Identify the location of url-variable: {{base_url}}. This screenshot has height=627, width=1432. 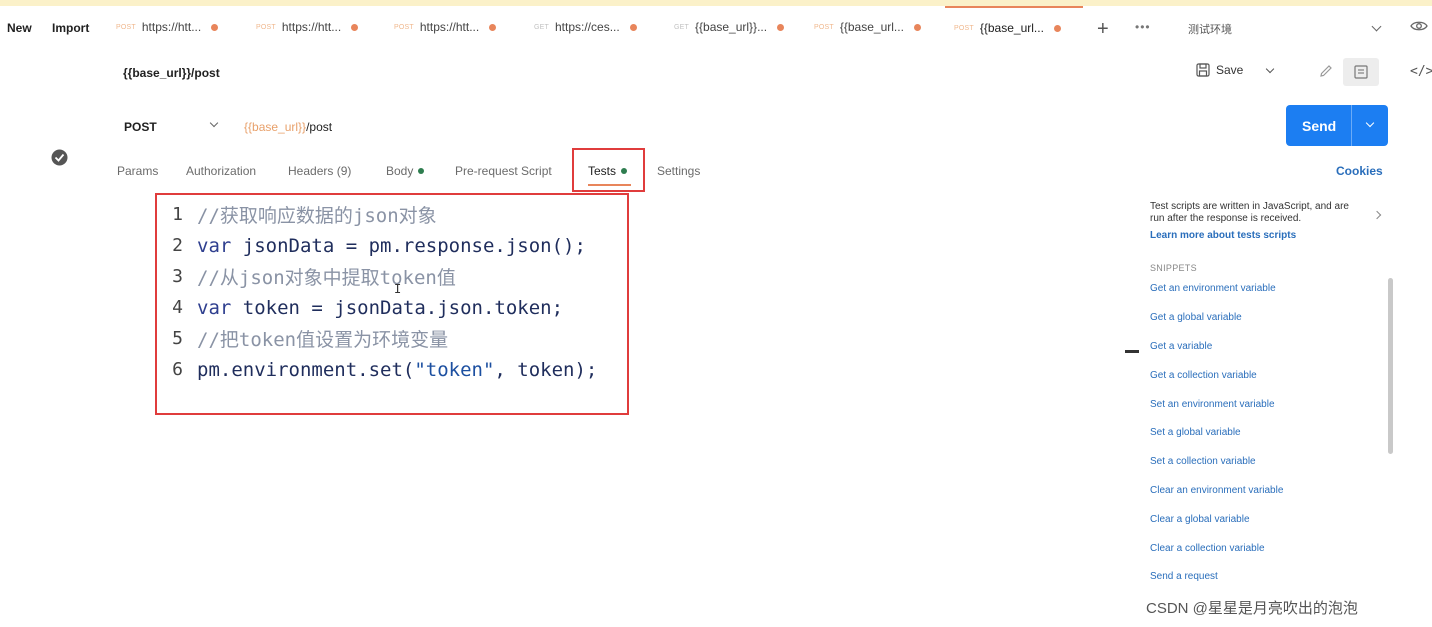
(275, 127).